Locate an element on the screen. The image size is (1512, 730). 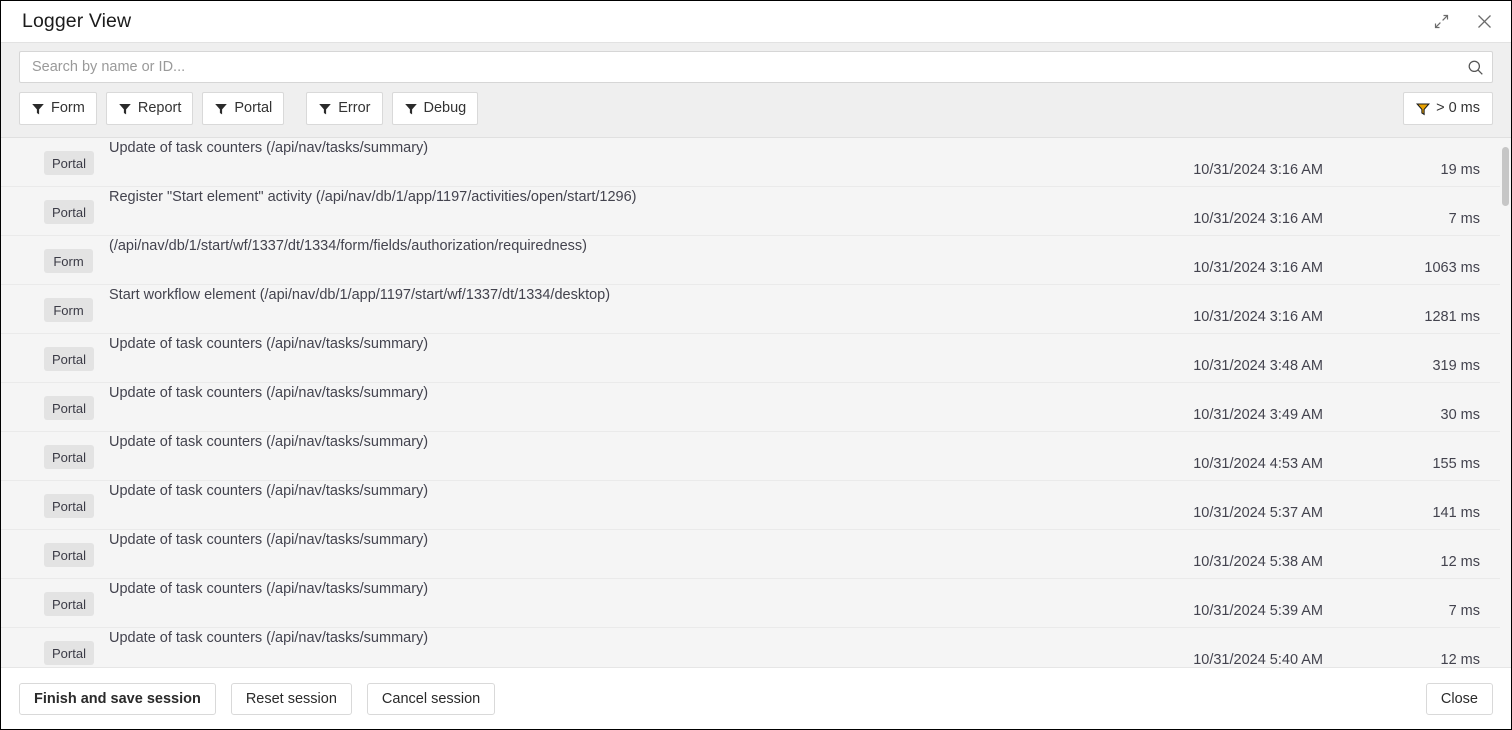
row-timestamp: 10/31/2024 5:40 AM is located at coordinates (1258, 660).